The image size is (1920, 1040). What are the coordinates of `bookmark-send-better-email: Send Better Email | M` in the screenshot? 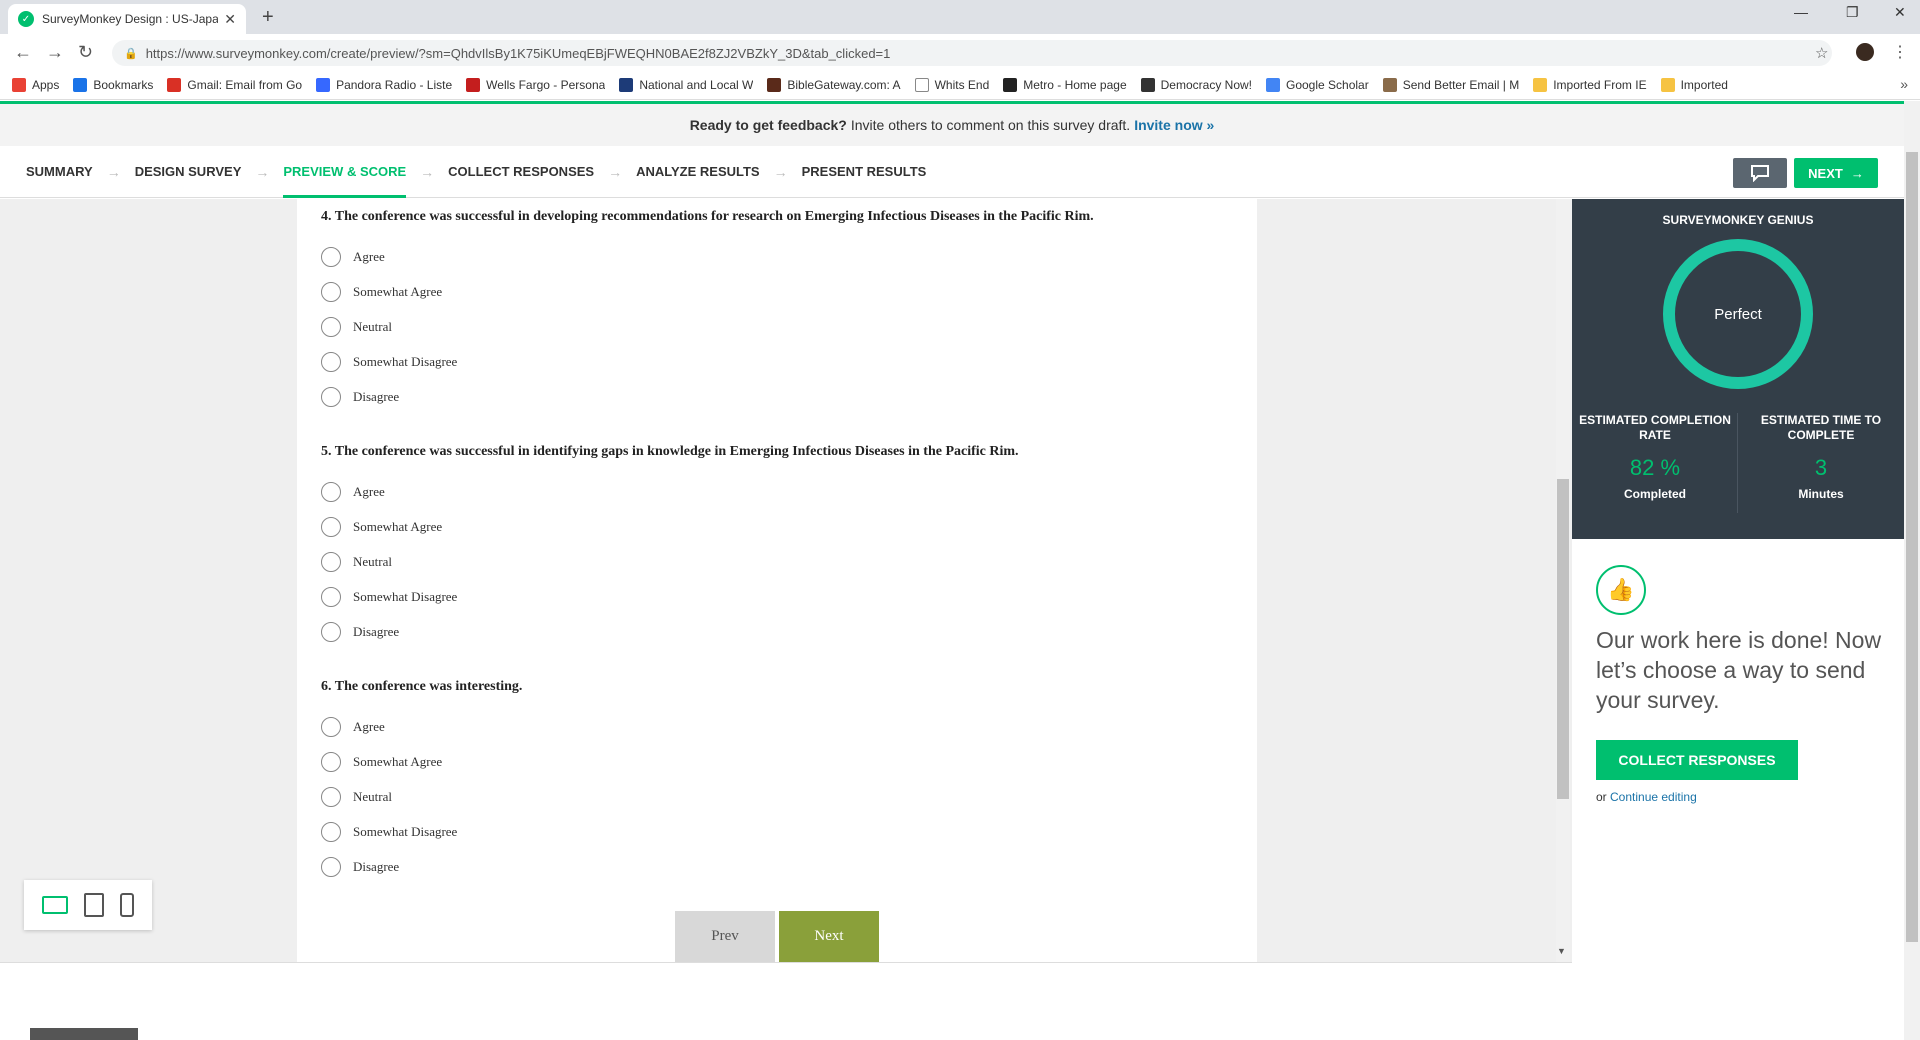 It's located at (1450, 84).